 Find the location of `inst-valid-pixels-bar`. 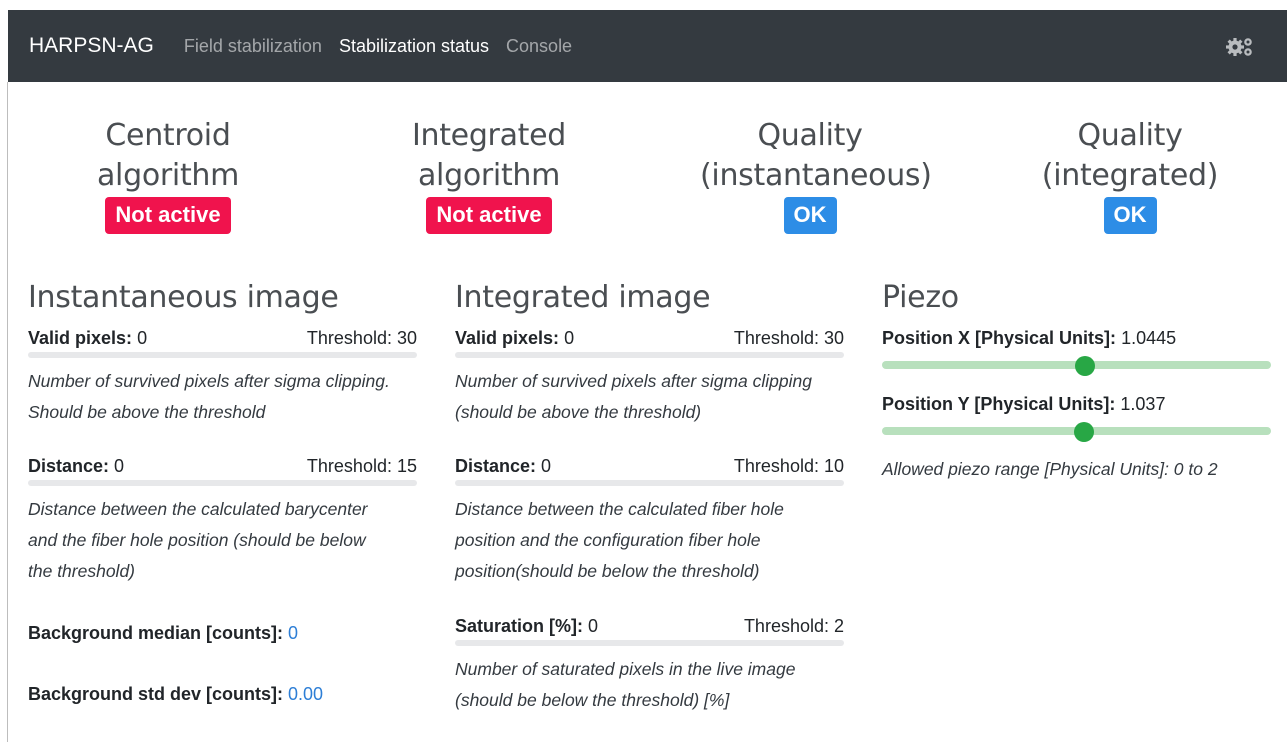

inst-valid-pixels-bar is located at coordinates (222, 355).